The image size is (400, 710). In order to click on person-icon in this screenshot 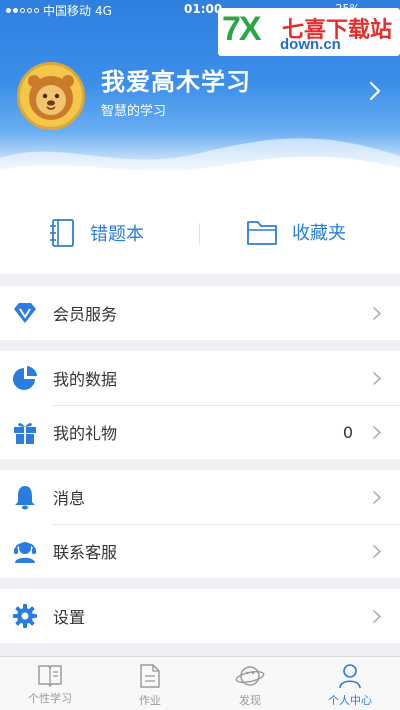, I will do `click(350, 676)`.